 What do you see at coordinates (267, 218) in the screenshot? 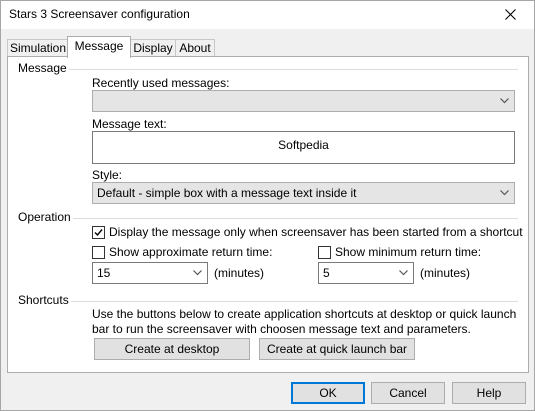
I see `operation-group-divider` at bounding box center [267, 218].